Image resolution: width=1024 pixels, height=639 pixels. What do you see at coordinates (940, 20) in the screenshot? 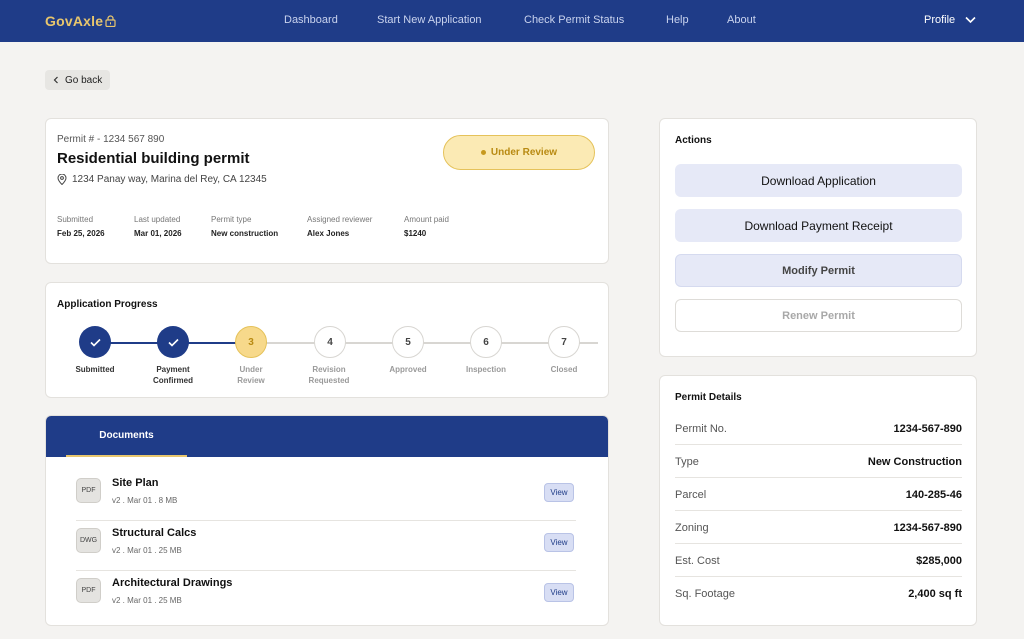
I see `profile-label: Profile` at bounding box center [940, 20].